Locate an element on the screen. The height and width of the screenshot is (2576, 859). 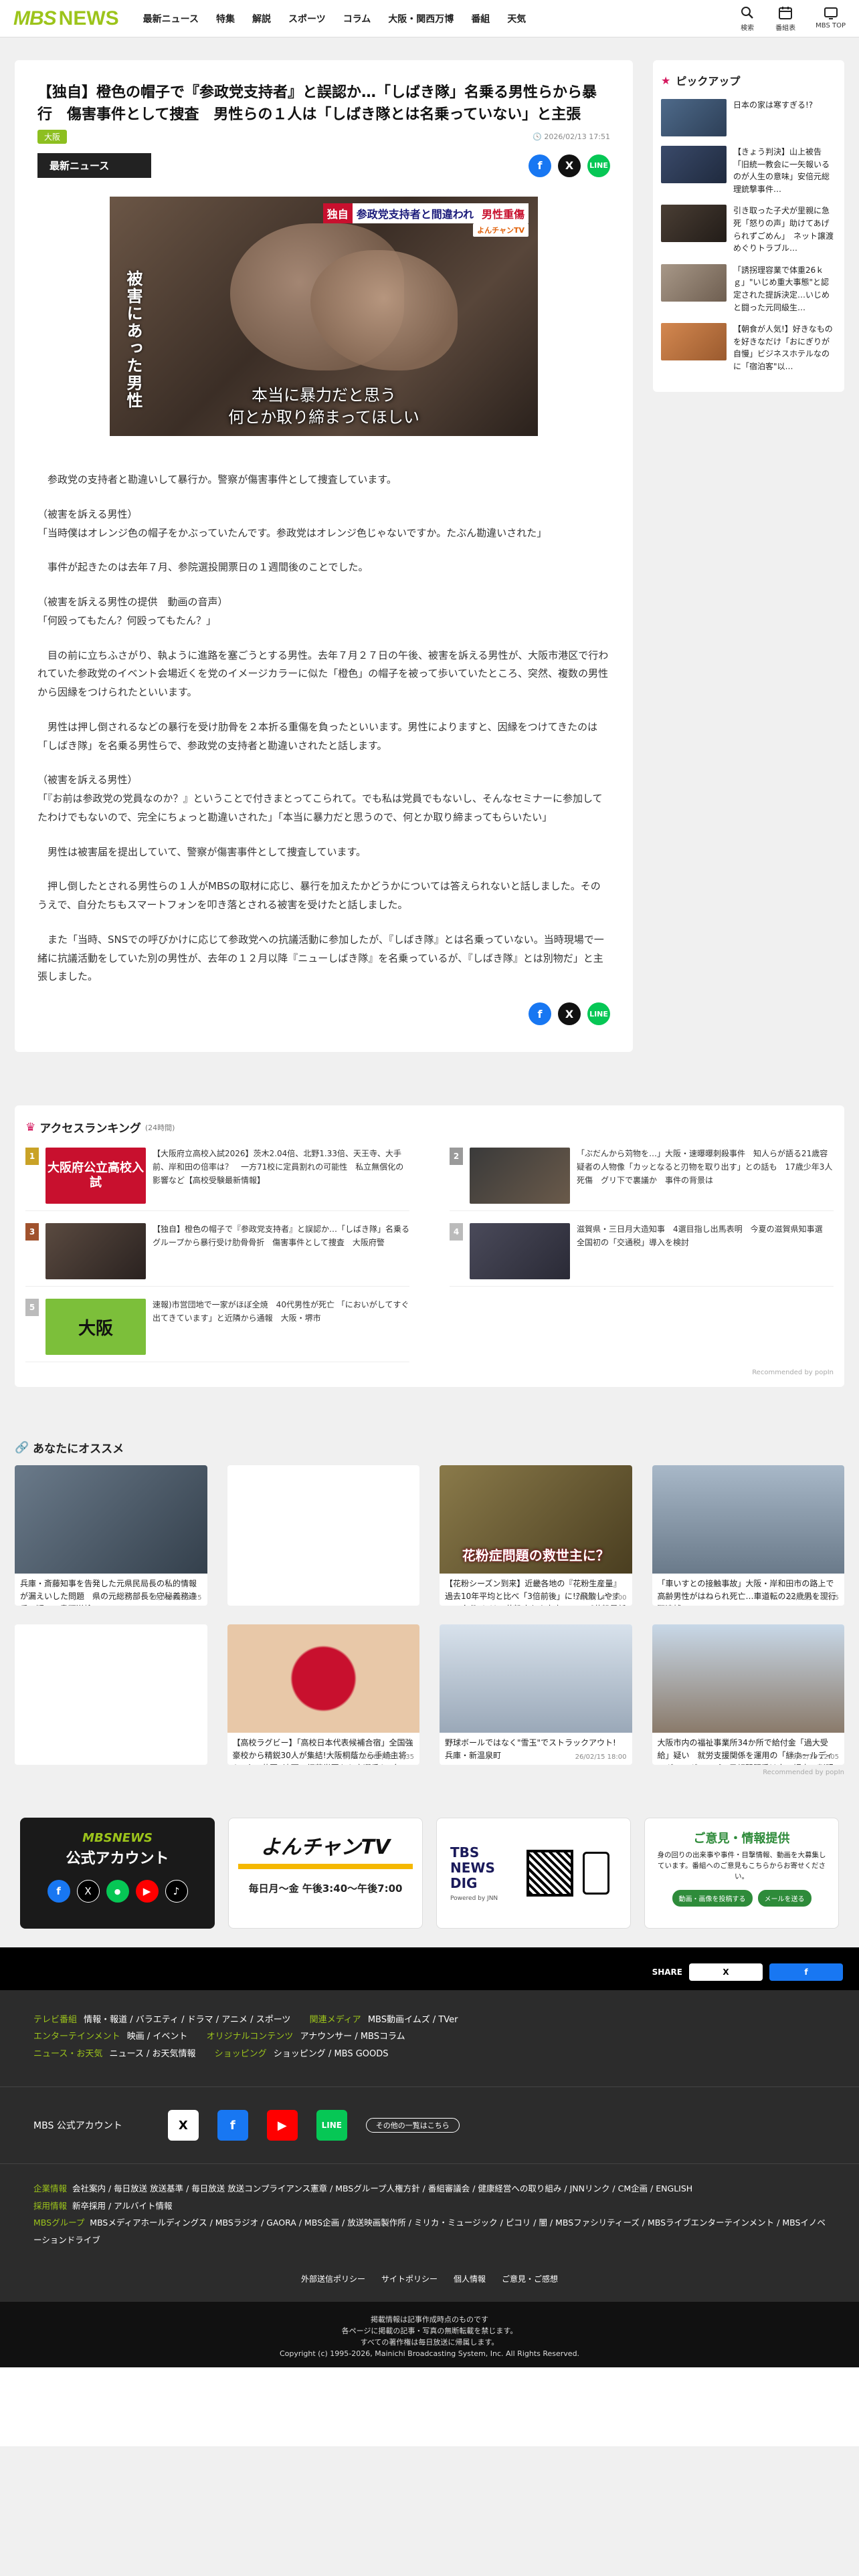
youtube-icon: ▶ is located at coordinates (282, 2126).